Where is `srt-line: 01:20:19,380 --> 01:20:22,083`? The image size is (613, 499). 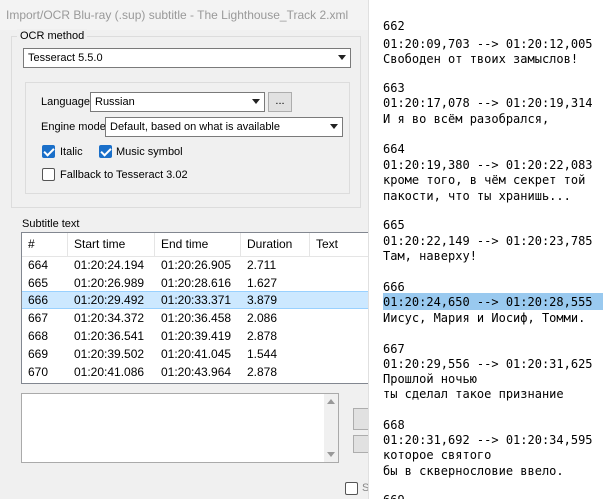
srt-line: 01:20:19,380 --> 01:20:22,083 is located at coordinates (488, 165).